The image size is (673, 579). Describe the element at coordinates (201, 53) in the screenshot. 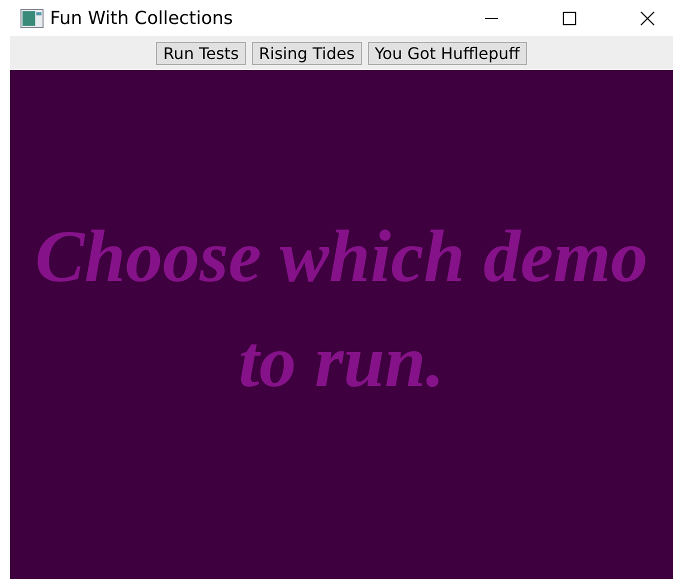

I see `toolbar-button: Run Tests` at that location.